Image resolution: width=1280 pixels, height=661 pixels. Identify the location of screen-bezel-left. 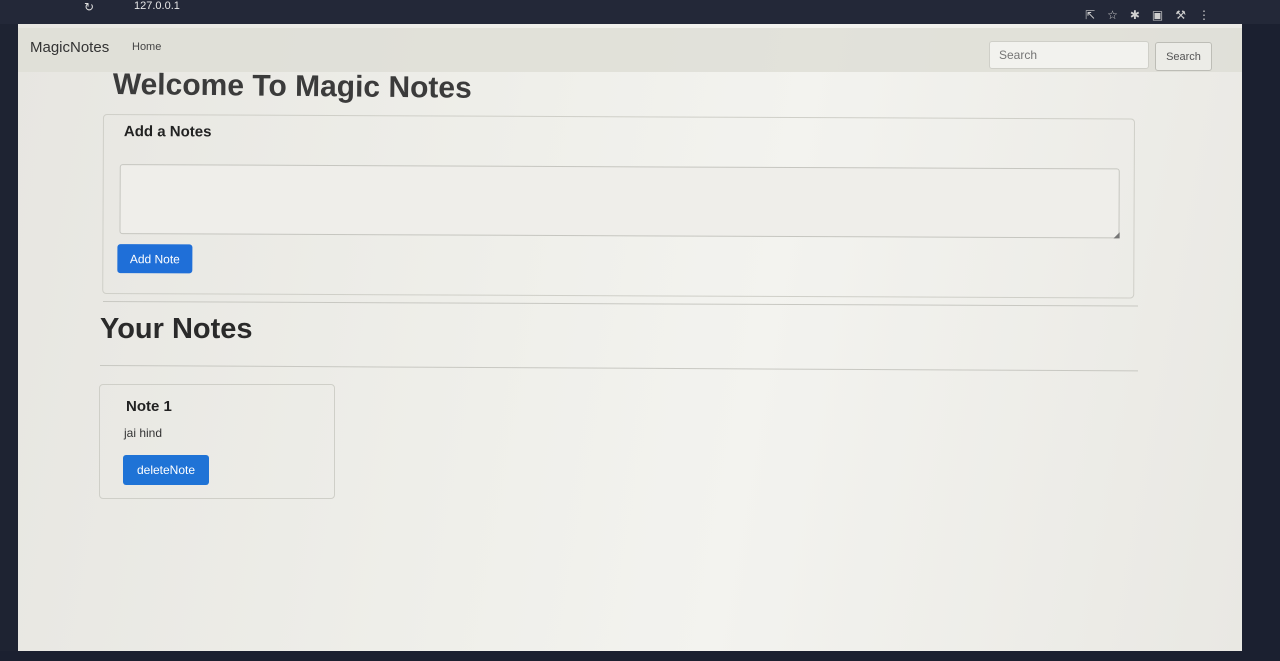
(9, 337).